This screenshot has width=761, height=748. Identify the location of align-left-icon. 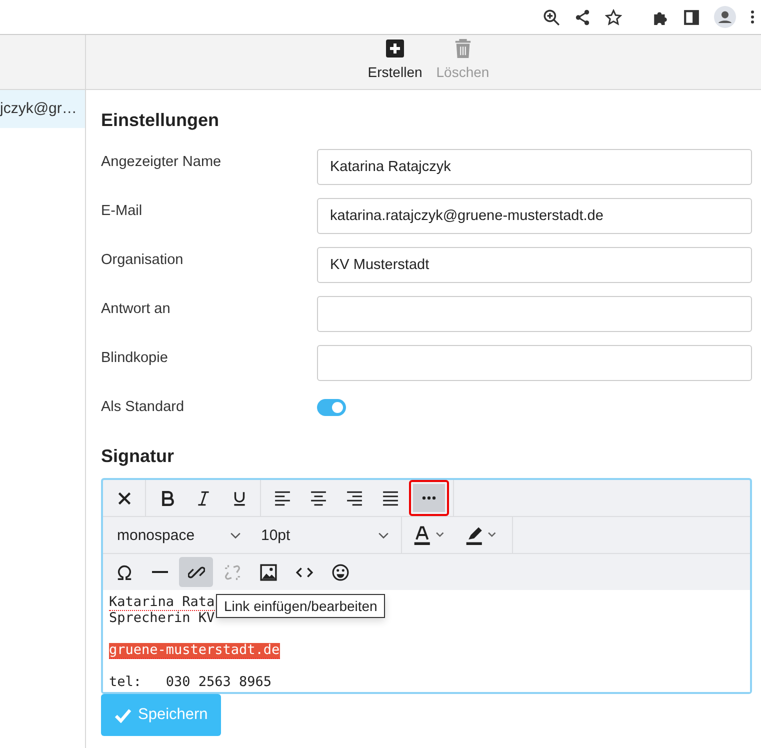
(282, 498).